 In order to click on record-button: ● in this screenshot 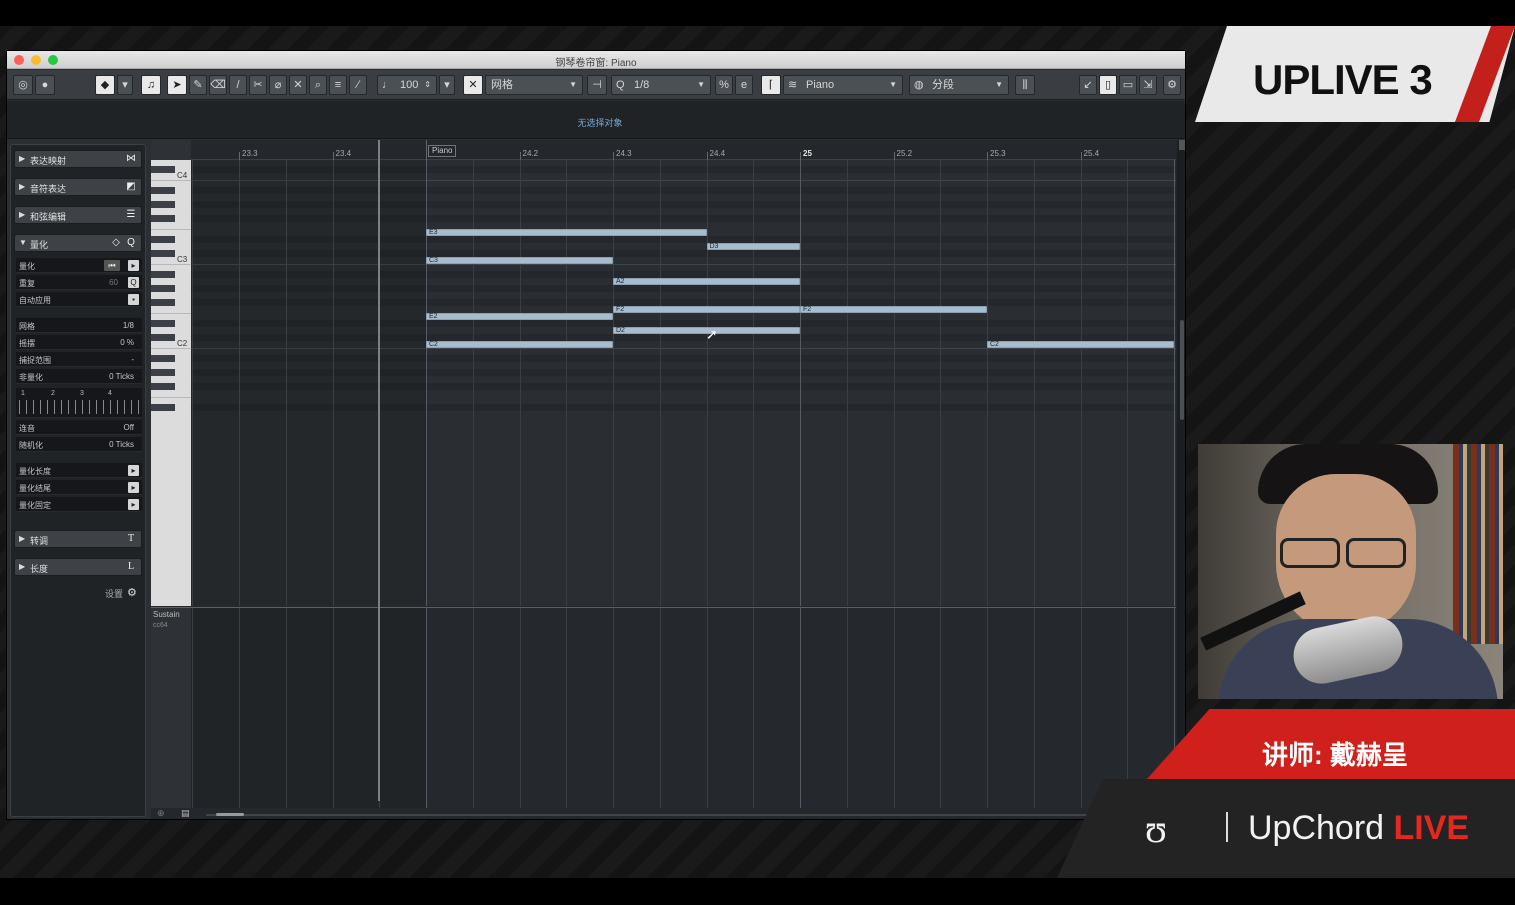, I will do `click(45, 85)`.